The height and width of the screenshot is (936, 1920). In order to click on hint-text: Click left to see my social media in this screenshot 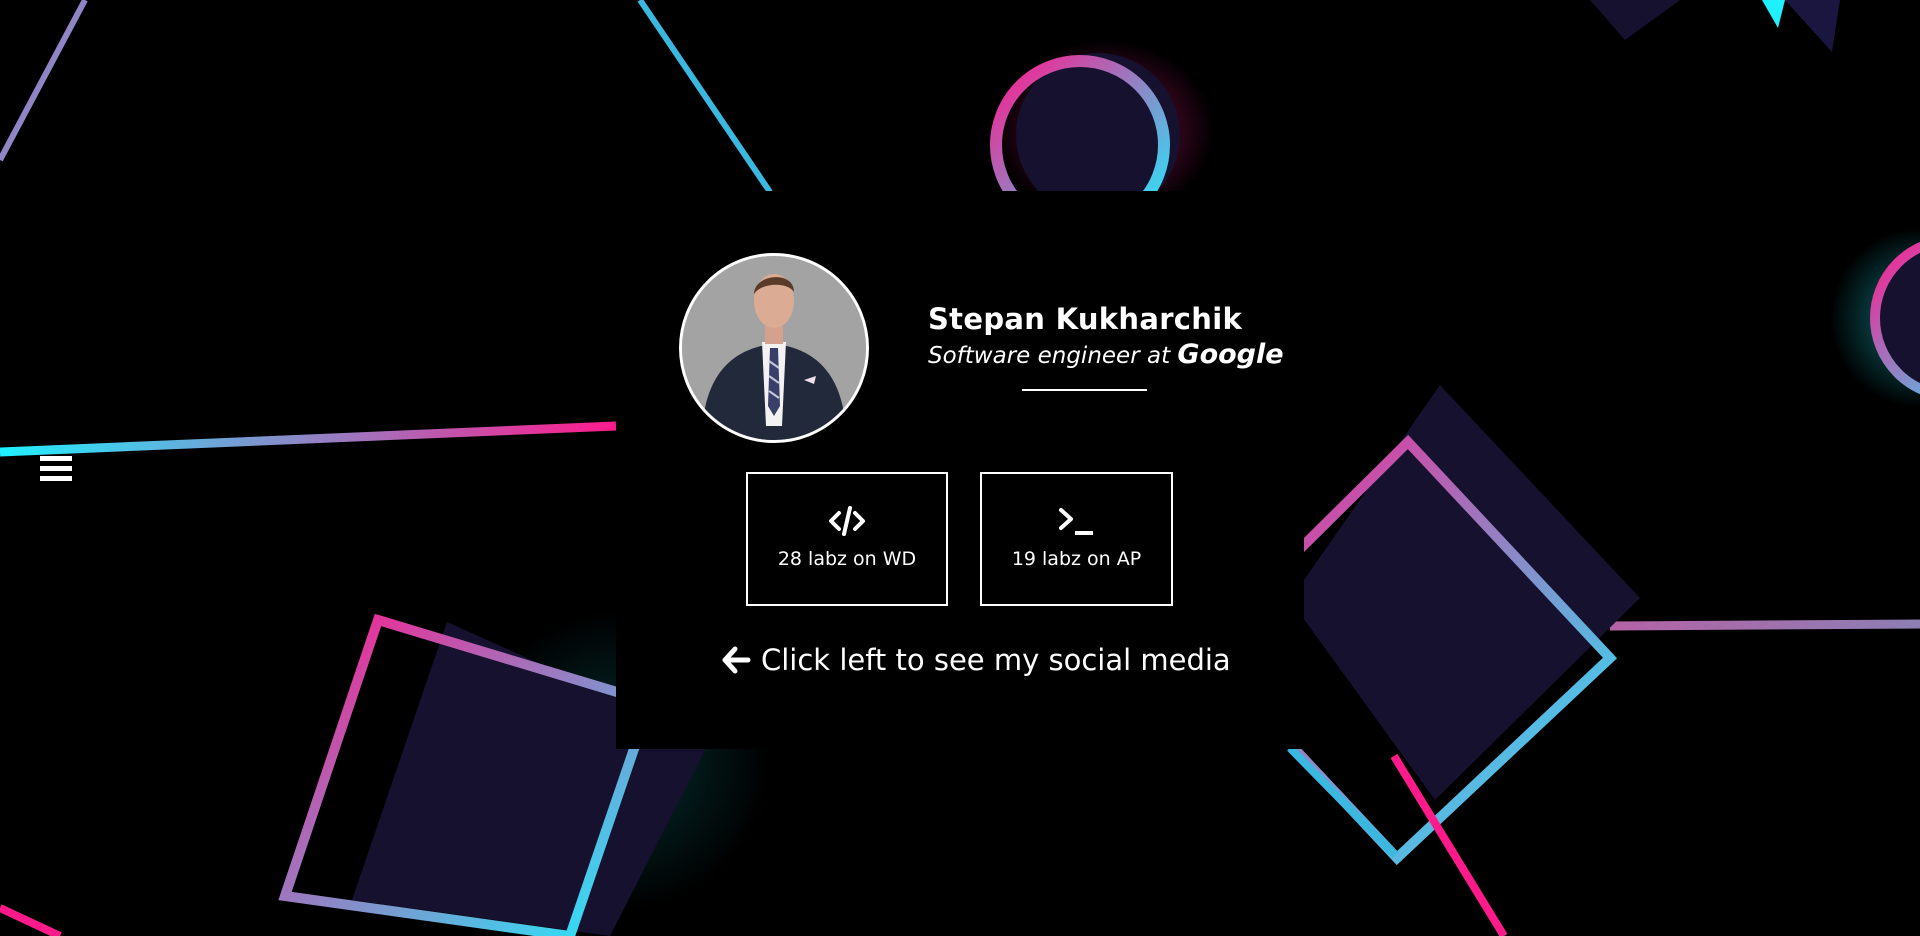, I will do `click(996, 660)`.